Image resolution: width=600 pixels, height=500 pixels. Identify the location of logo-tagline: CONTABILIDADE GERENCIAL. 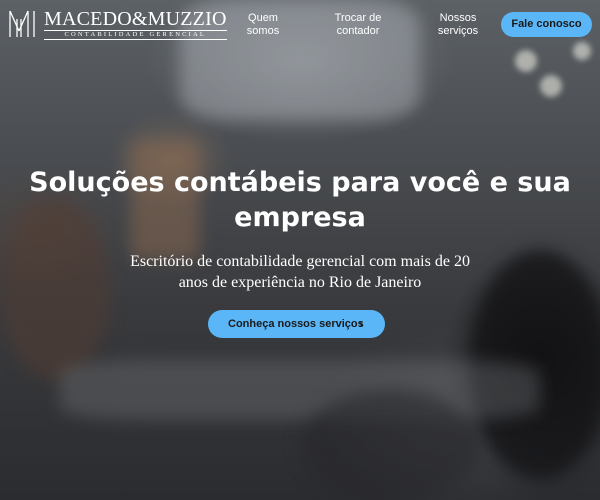
(135, 35).